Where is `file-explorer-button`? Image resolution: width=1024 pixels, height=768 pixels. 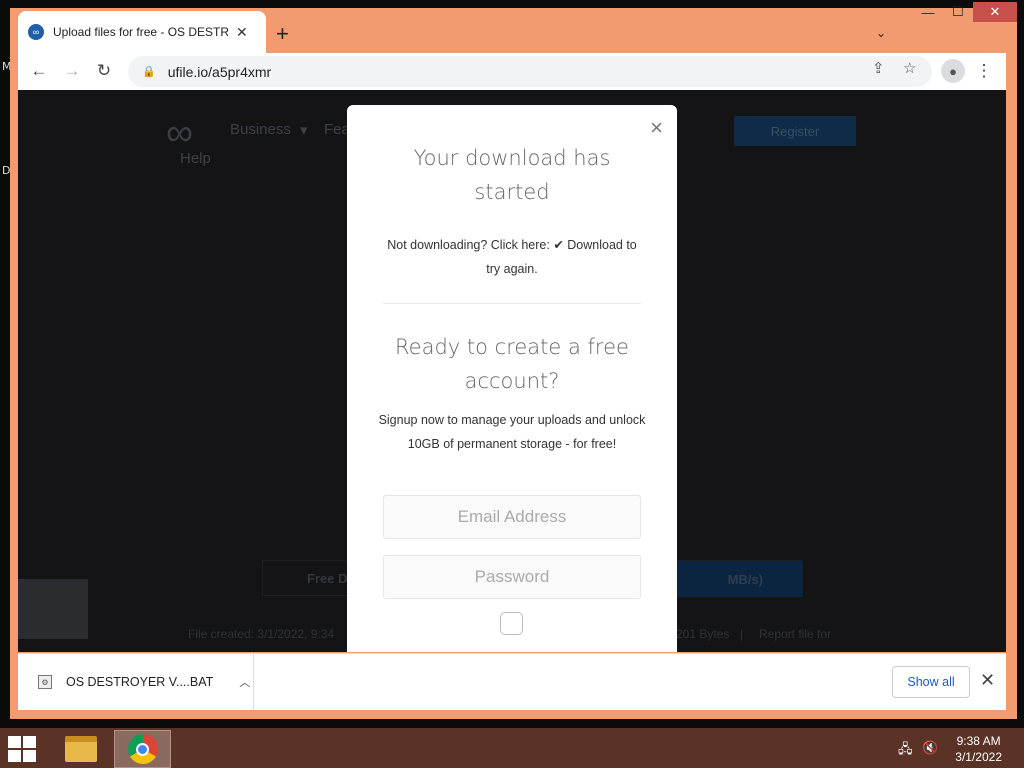
file-explorer-button is located at coordinates (80, 749).